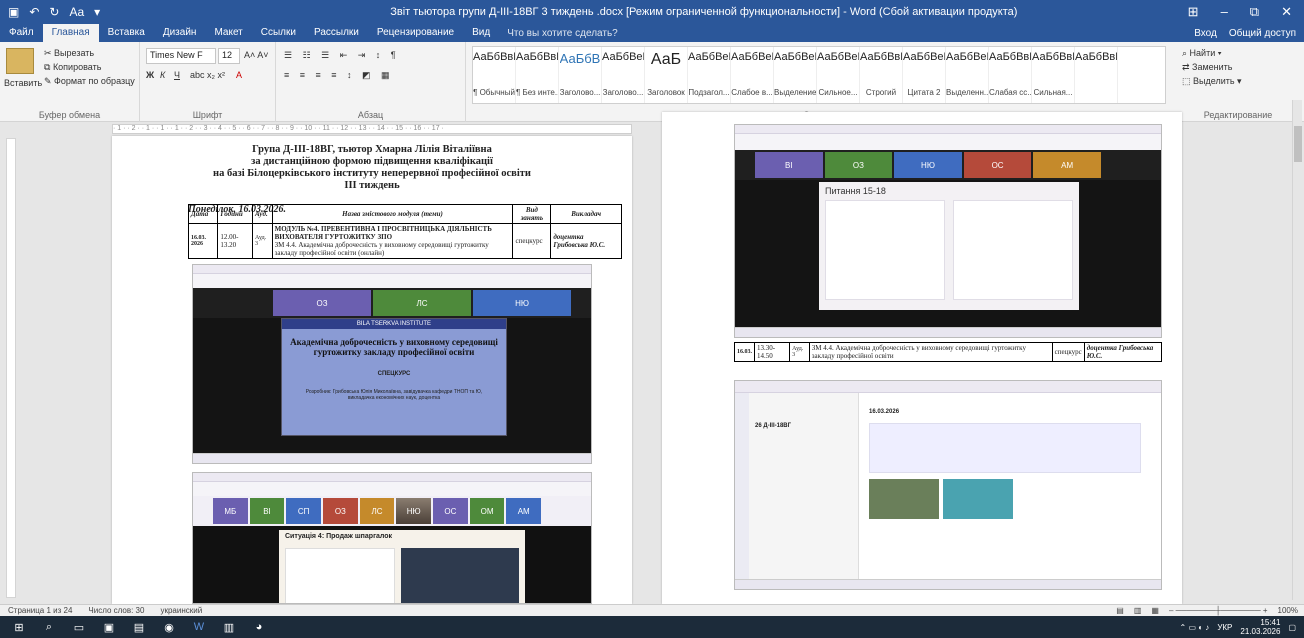 The height and width of the screenshot is (638, 1304). Describe the element at coordinates (1193, 12) in the screenshot. I see `ribbon-display-icon: ⊞` at that location.